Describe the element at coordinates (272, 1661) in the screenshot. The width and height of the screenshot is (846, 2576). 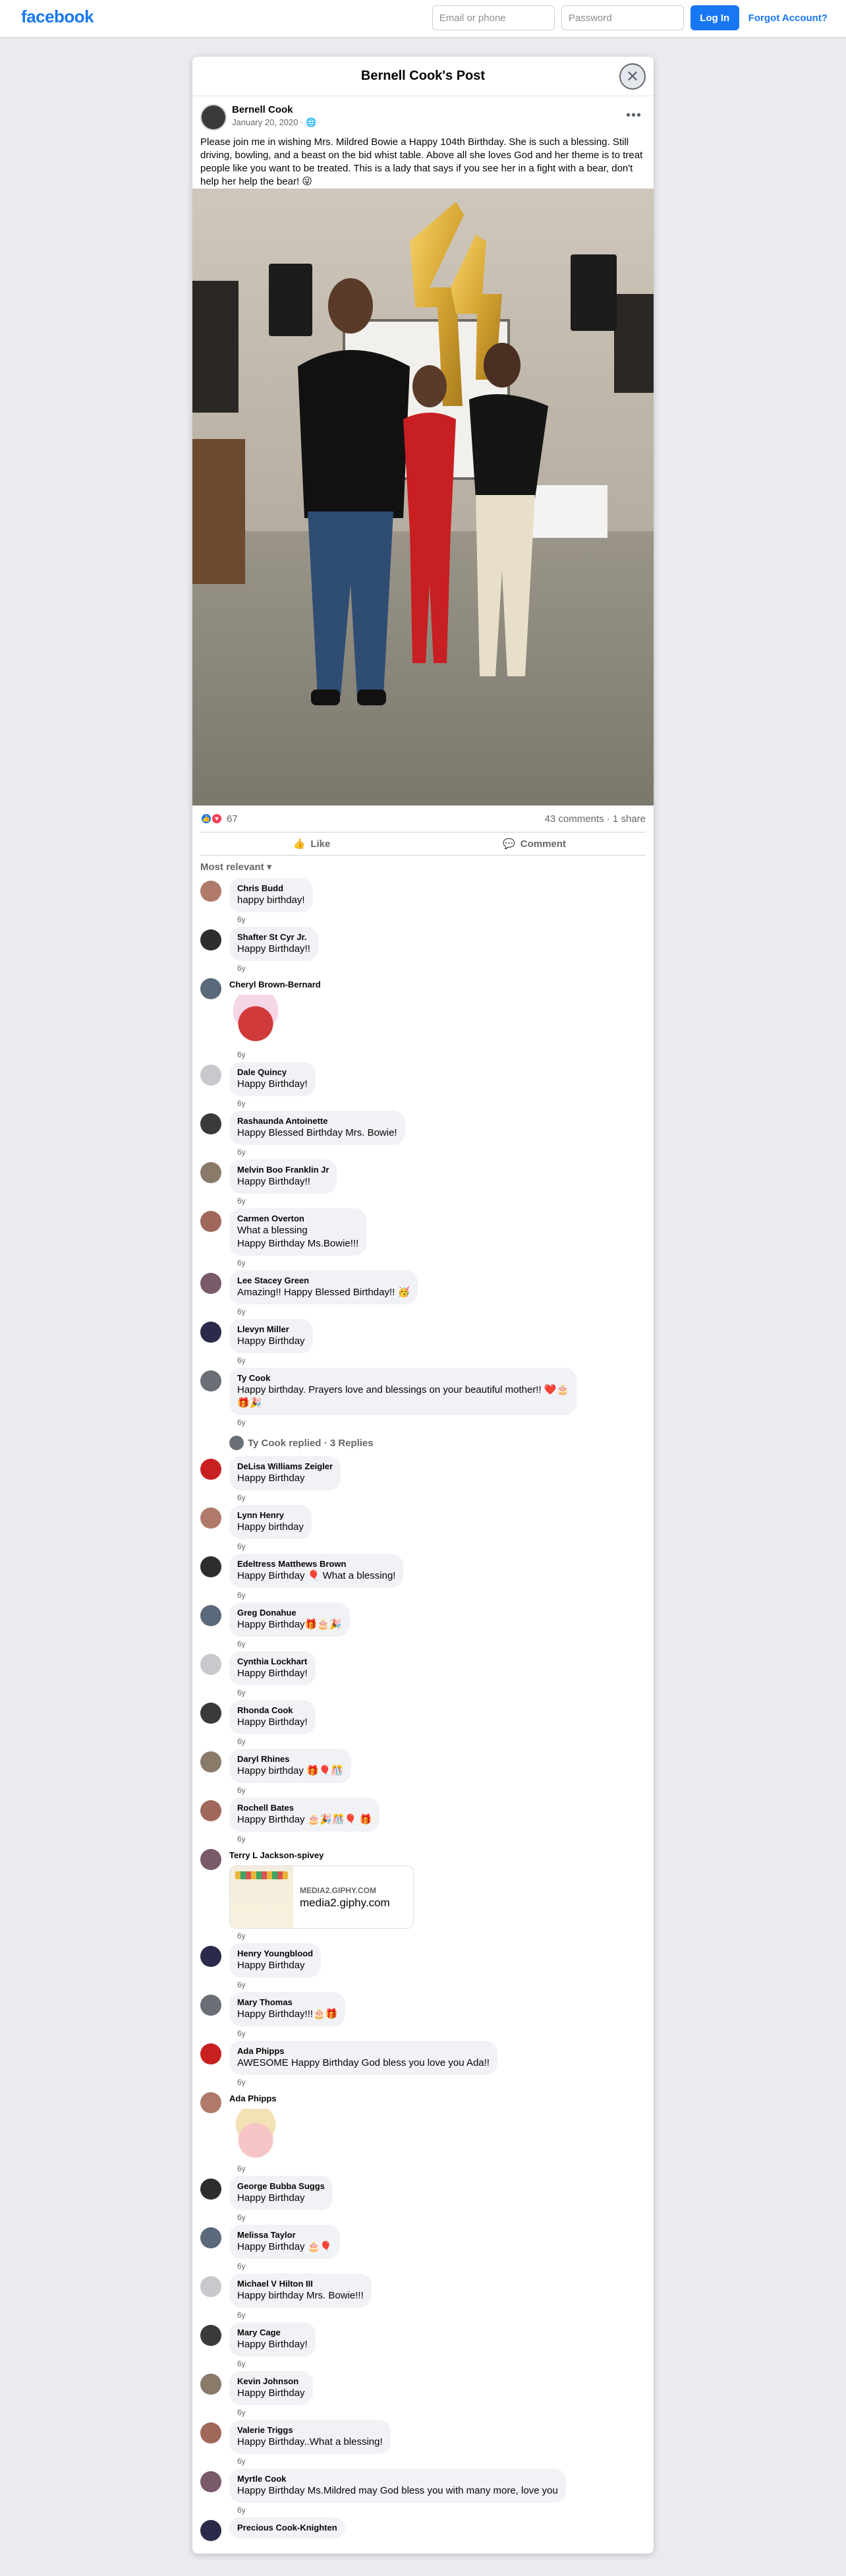
I see `commenter-name: Cynthia Lockhart` at that location.